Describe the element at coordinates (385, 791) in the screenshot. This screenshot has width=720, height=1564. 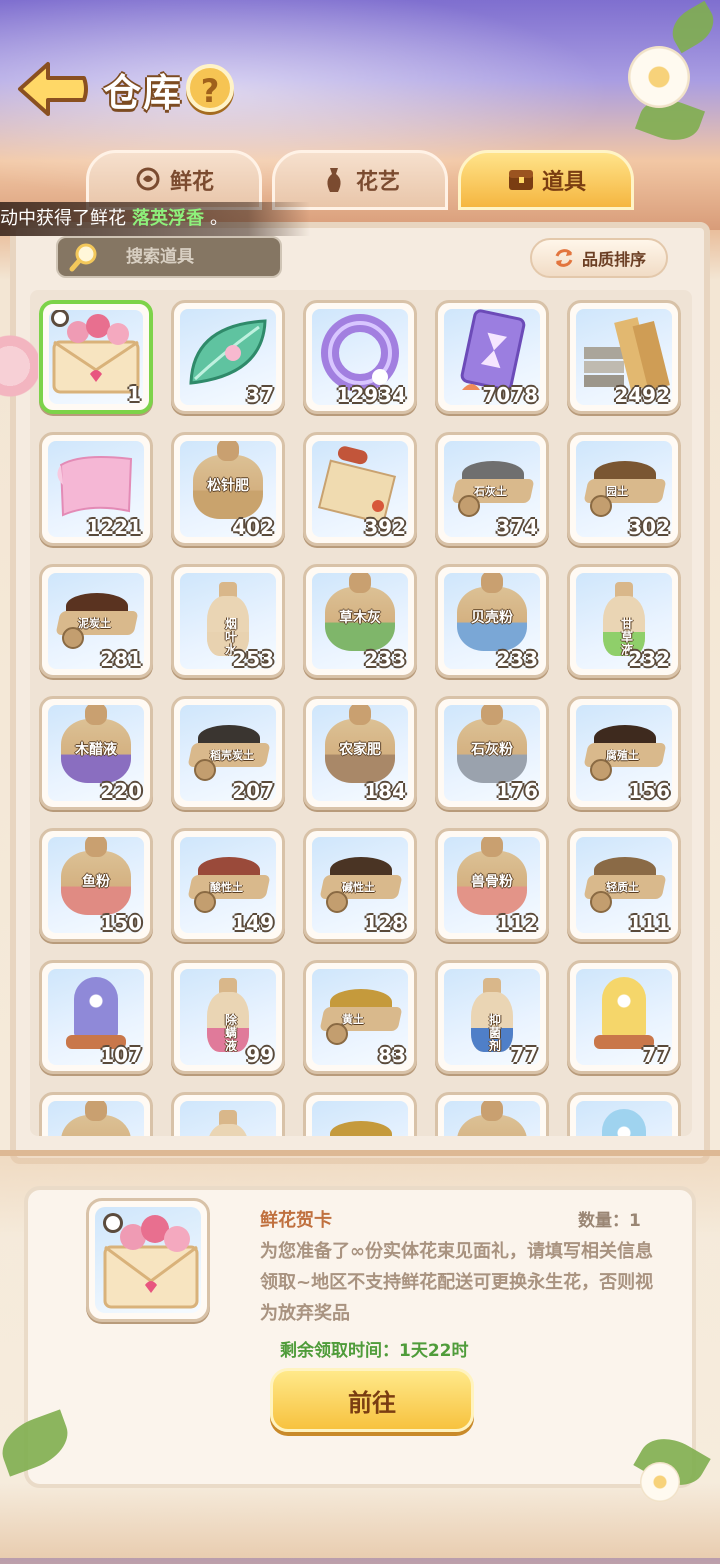
I see `item-count: 184` at that location.